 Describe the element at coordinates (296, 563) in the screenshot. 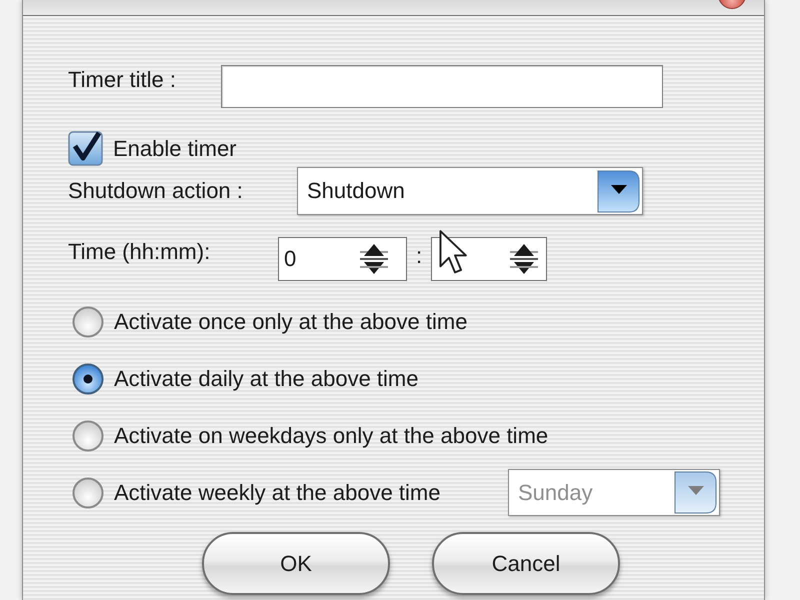

I see `ok-button: OK` at that location.